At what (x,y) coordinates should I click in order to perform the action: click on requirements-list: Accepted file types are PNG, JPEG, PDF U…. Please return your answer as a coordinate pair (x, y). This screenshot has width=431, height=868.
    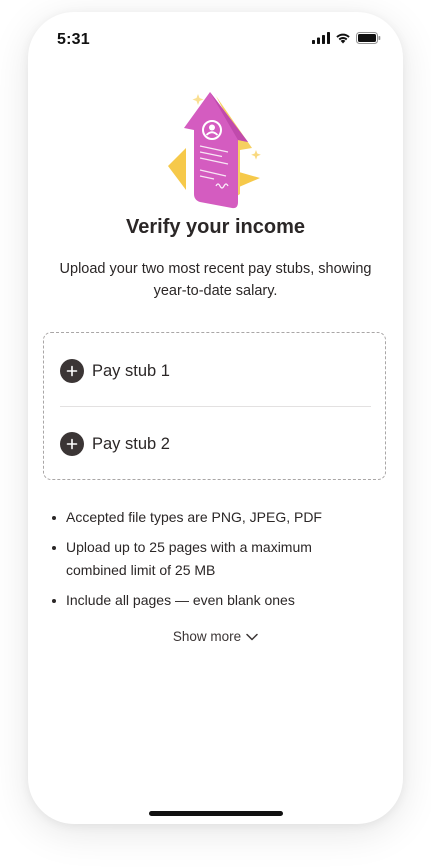
    Looking at the image, I should click on (212, 562).